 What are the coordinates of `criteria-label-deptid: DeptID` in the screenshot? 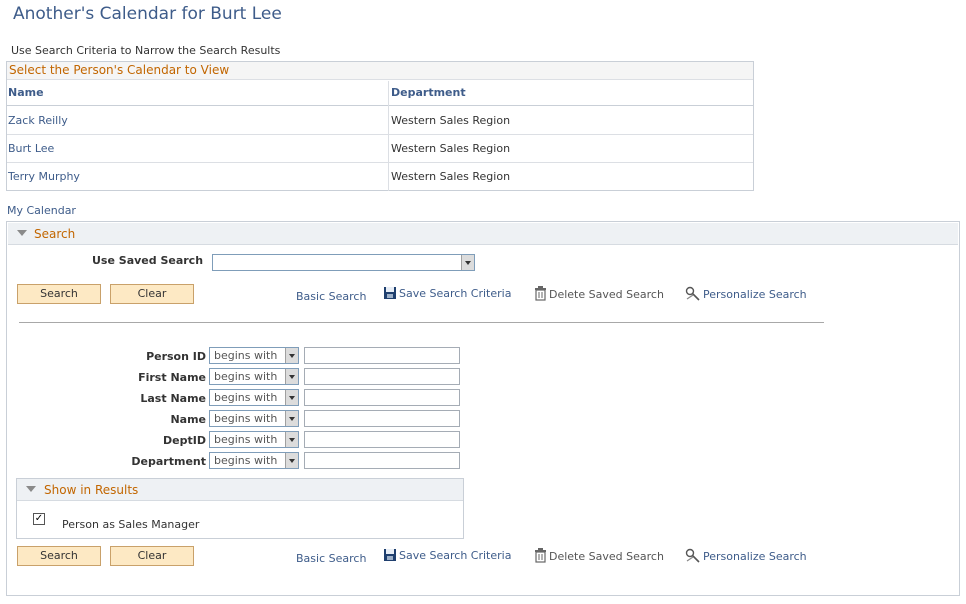 It's located at (184, 440).